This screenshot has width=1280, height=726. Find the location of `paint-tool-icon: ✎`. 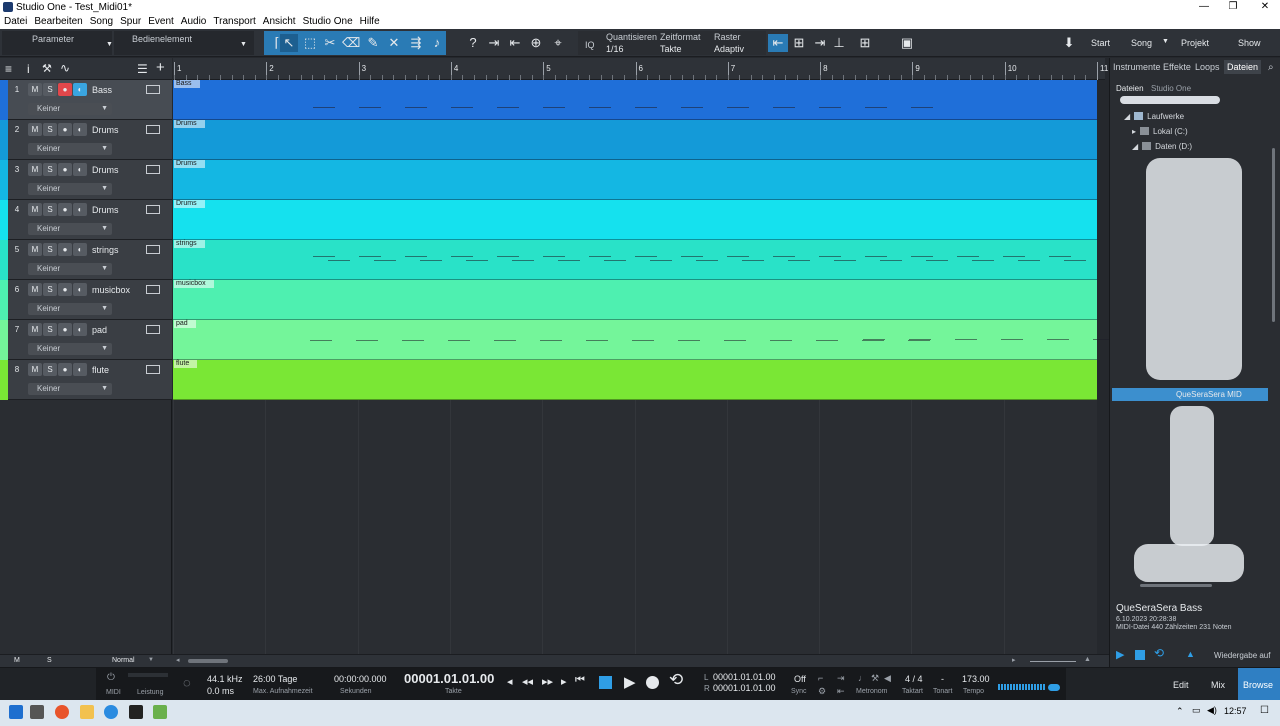

paint-tool-icon: ✎ is located at coordinates (373, 43).